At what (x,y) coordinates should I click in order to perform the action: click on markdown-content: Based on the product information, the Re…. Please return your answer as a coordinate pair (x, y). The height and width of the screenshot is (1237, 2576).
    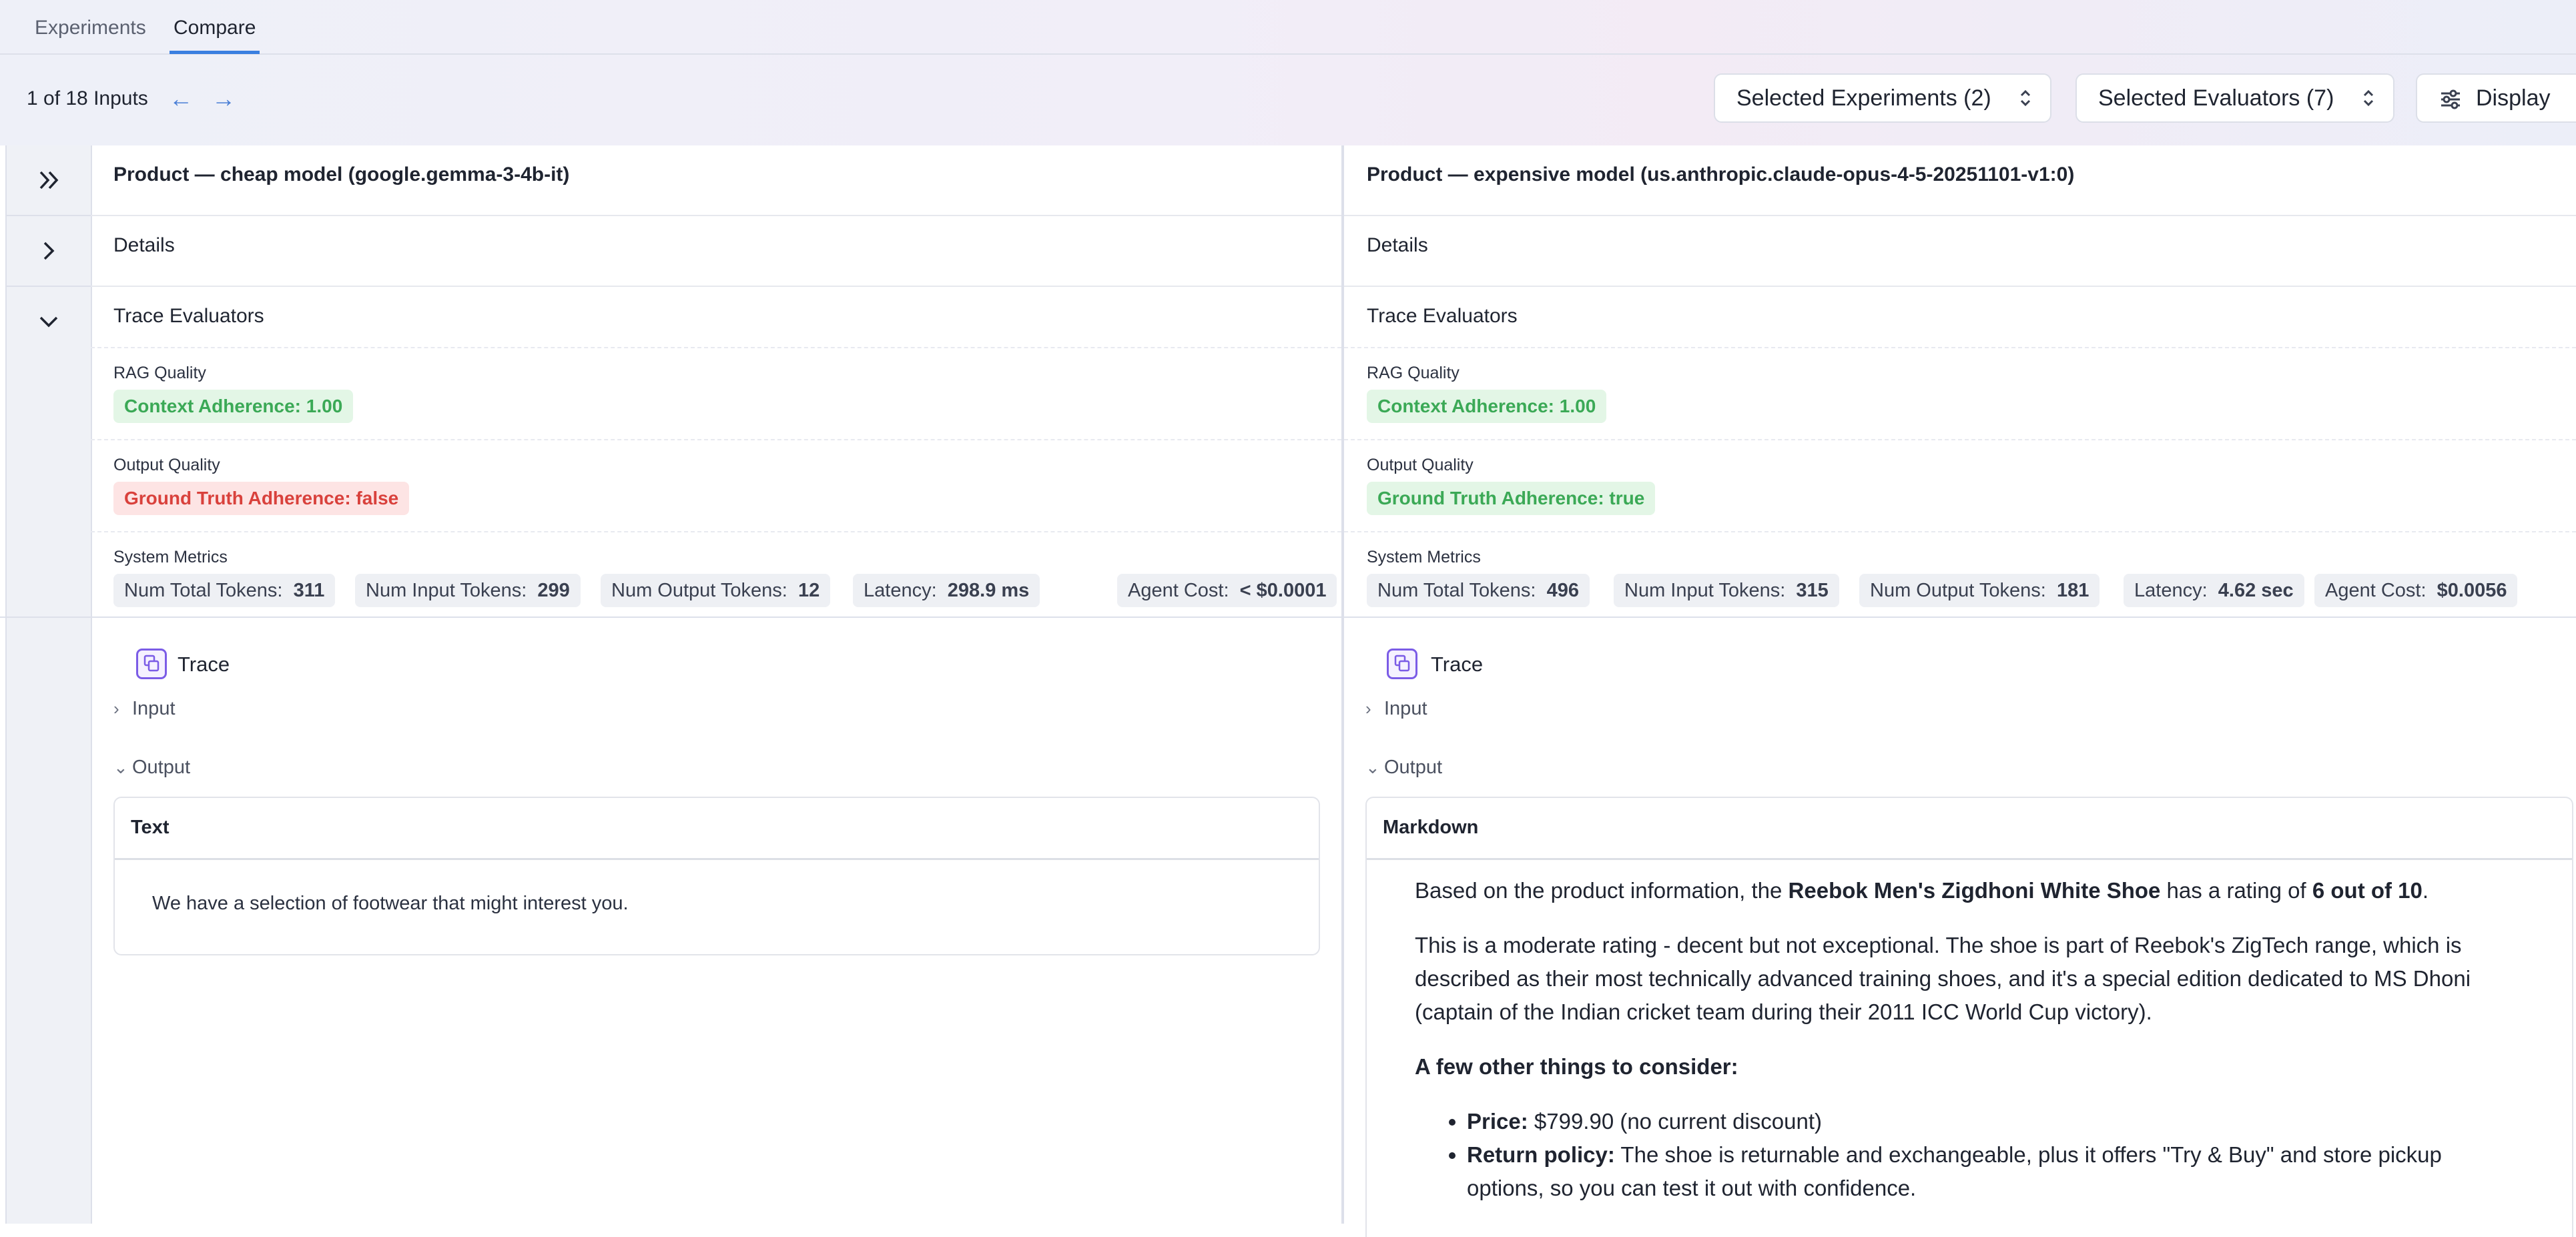
    Looking at the image, I should click on (1960, 1039).